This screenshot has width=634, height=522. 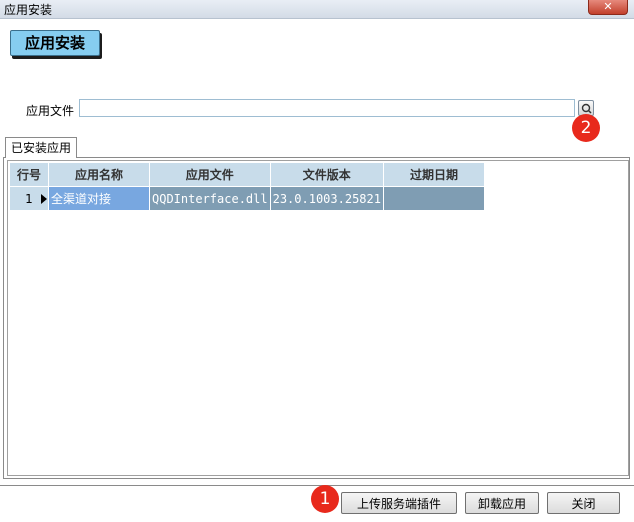 What do you see at coordinates (583, 503) in the screenshot?
I see `close-button: 关闭` at bounding box center [583, 503].